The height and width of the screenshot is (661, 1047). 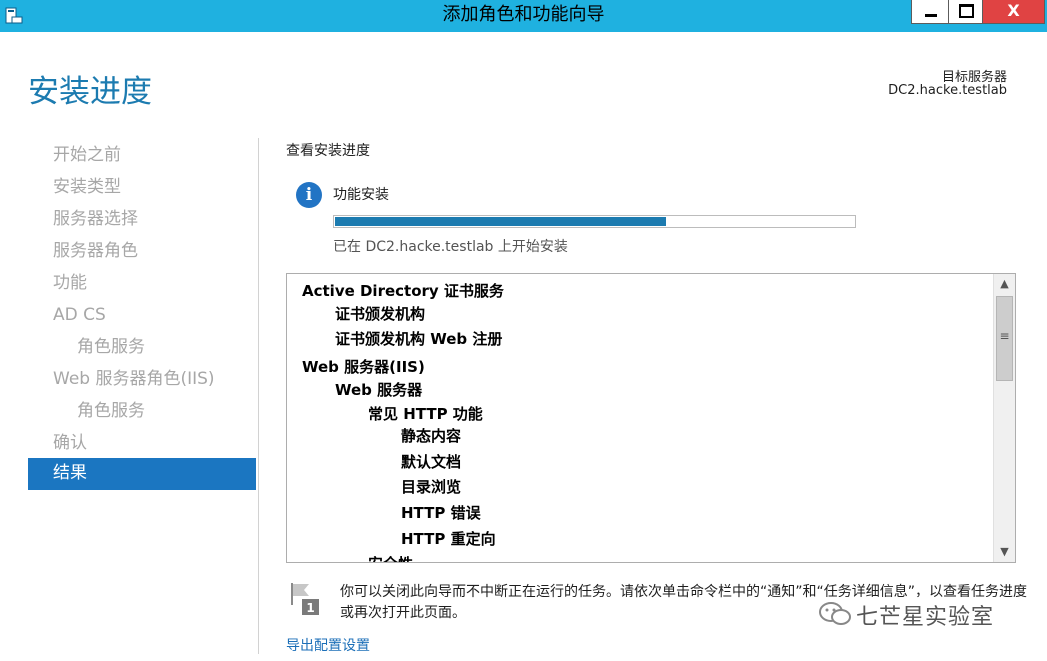 I want to click on list-scrollbar: ▲ ≡ ▼, so click(x=1004, y=418).